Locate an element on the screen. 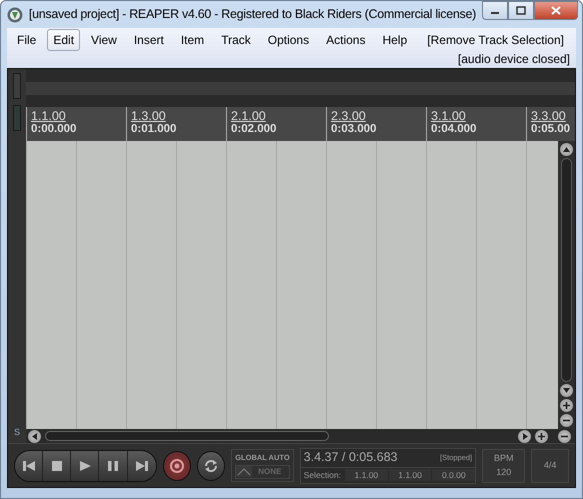 This screenshot has height=499, width=583. play-small-icon is located at coordinates (524, 436).